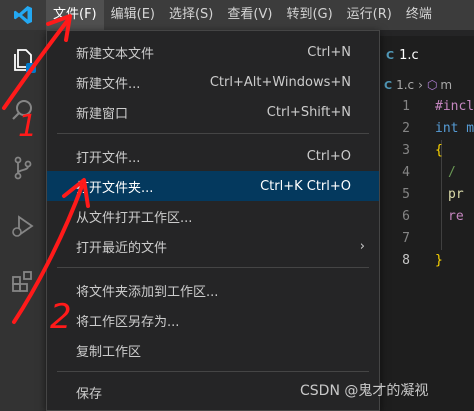  What do you see at coordinates (427, 151) in the screenshot?
I see `code-line: 3 {` at bounding box center [427, 151].